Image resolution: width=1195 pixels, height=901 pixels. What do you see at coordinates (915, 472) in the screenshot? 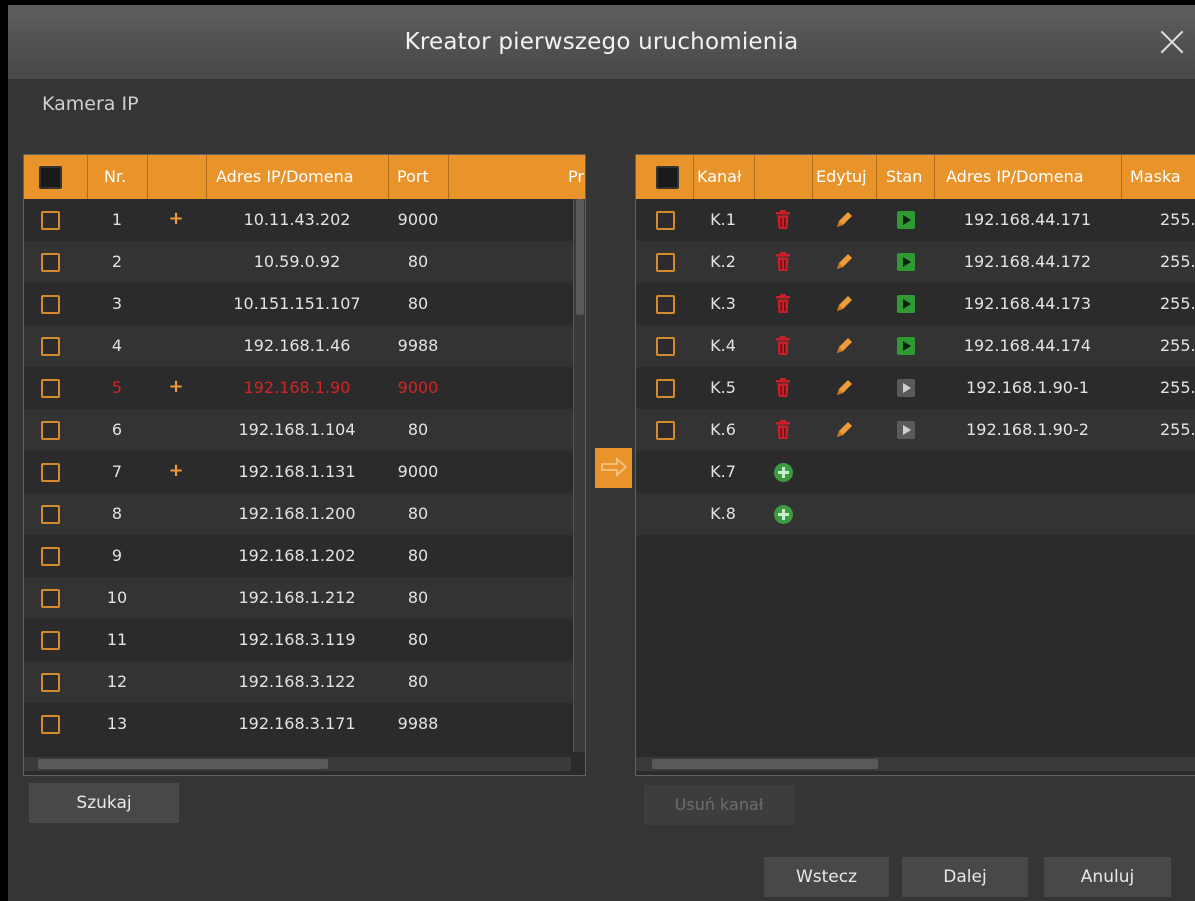
I see `table-row: K.7` at bounding box center [915, 472].